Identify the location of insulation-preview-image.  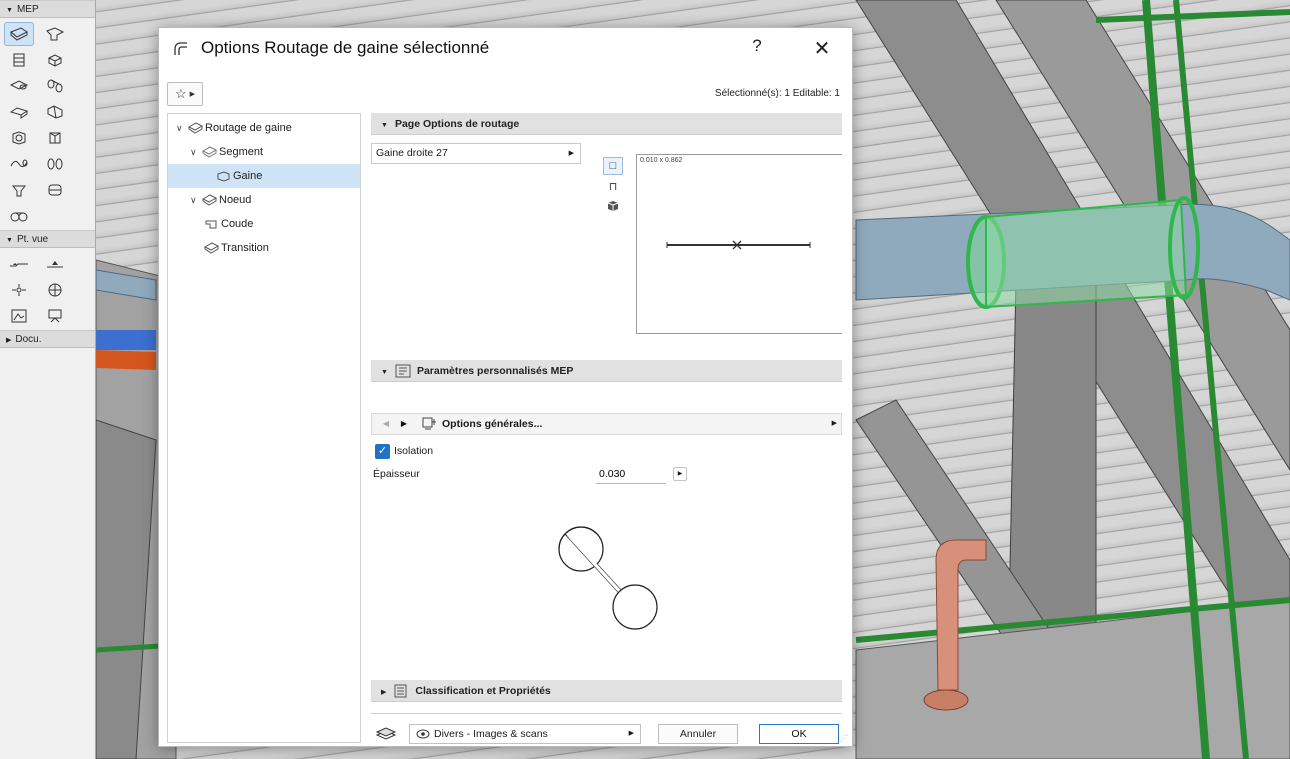
(608, 578).